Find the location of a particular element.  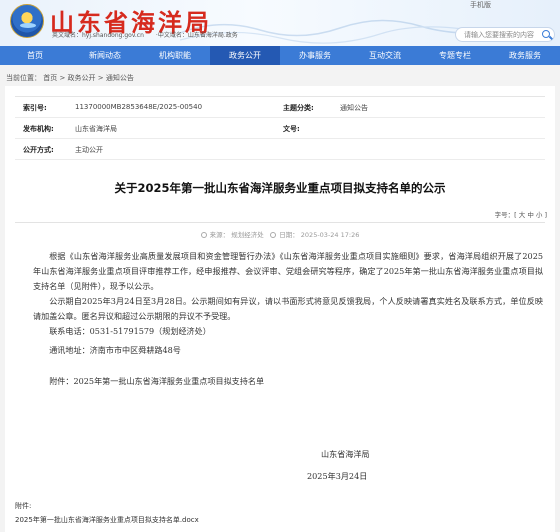

contact-phone: 联系电话：0531-51791579（规划经济处） is located at coordinates (130, 331).